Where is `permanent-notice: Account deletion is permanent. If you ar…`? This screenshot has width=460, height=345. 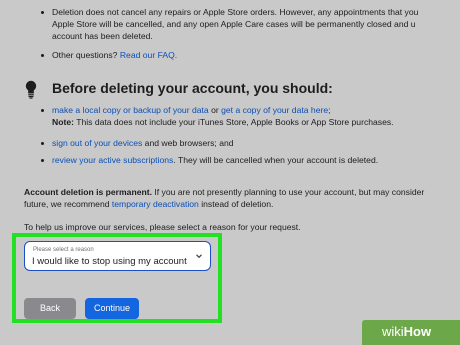 permanent-notice: Account deletion is permanent. If you ar… is located at coordinates (224, 198).